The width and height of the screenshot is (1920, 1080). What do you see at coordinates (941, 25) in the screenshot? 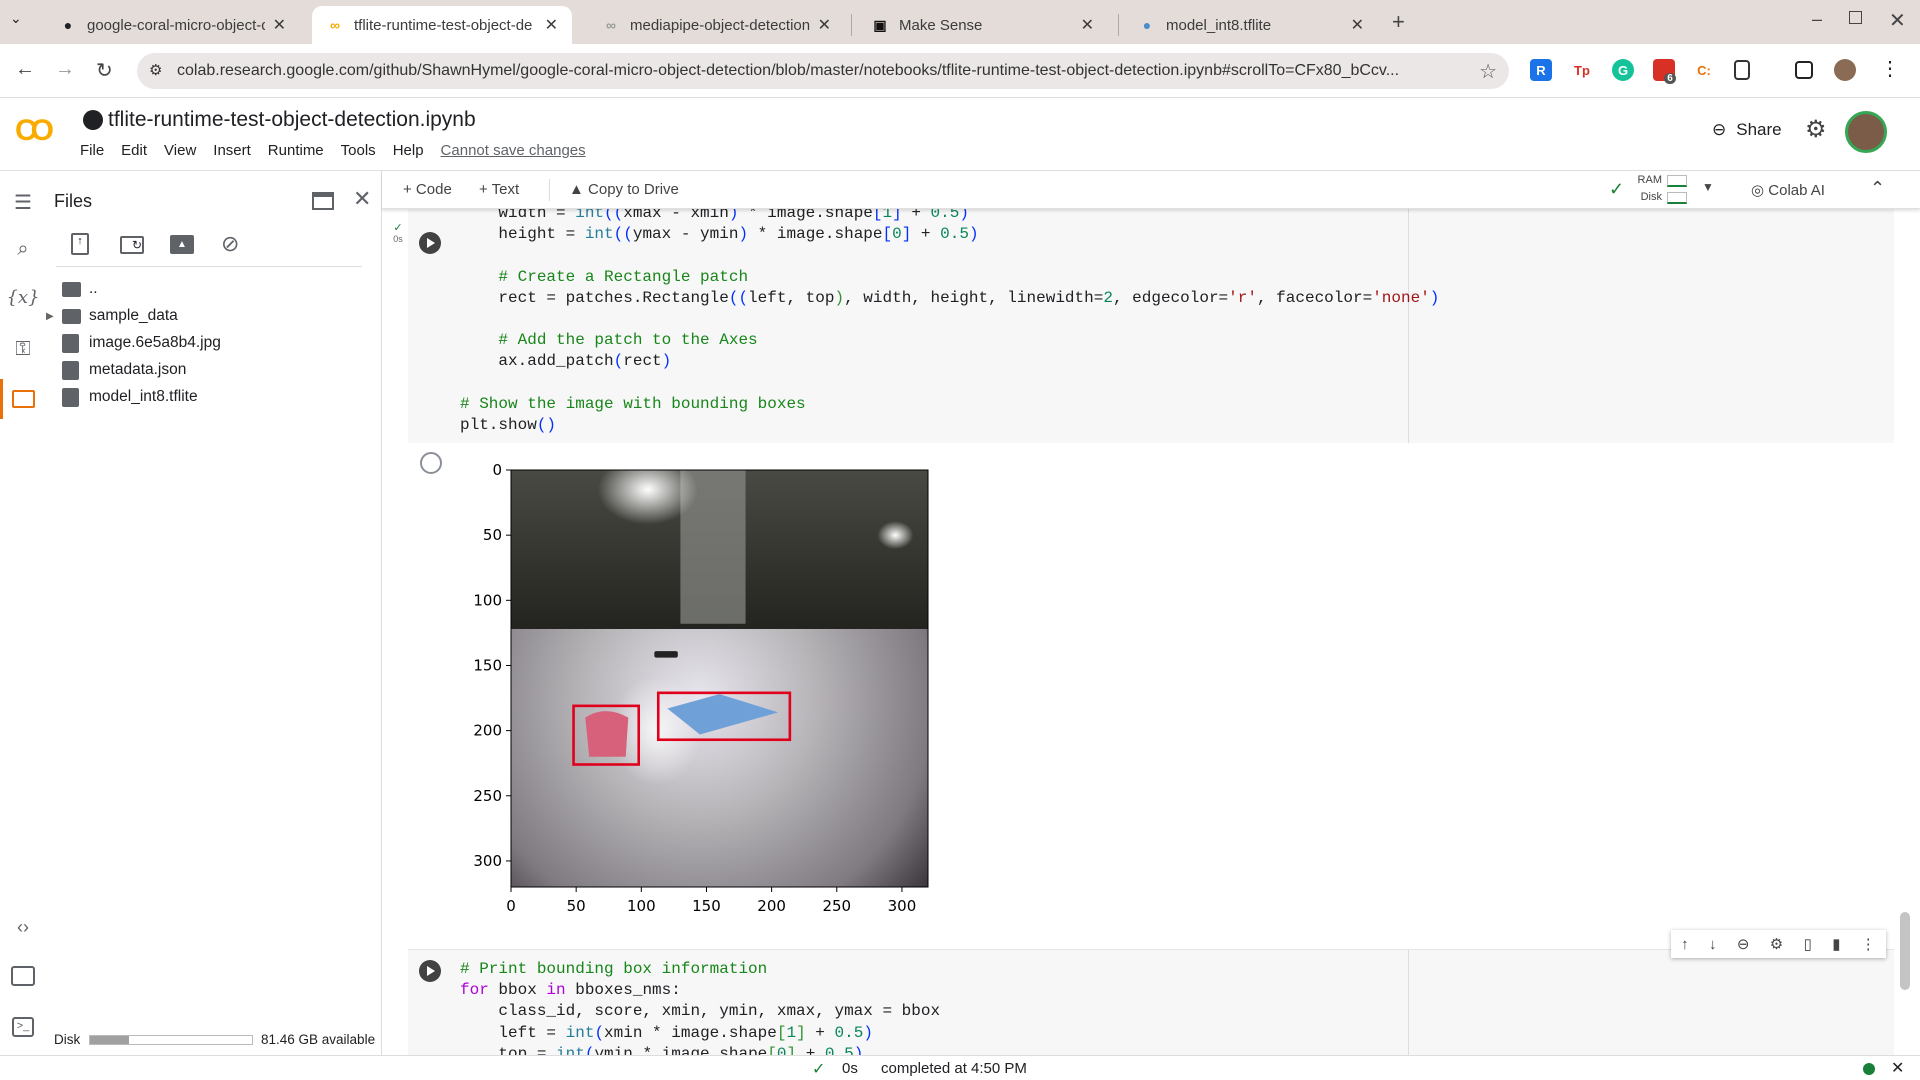
I see `tab-title: Make Sense` at bounding box center [941, 25].